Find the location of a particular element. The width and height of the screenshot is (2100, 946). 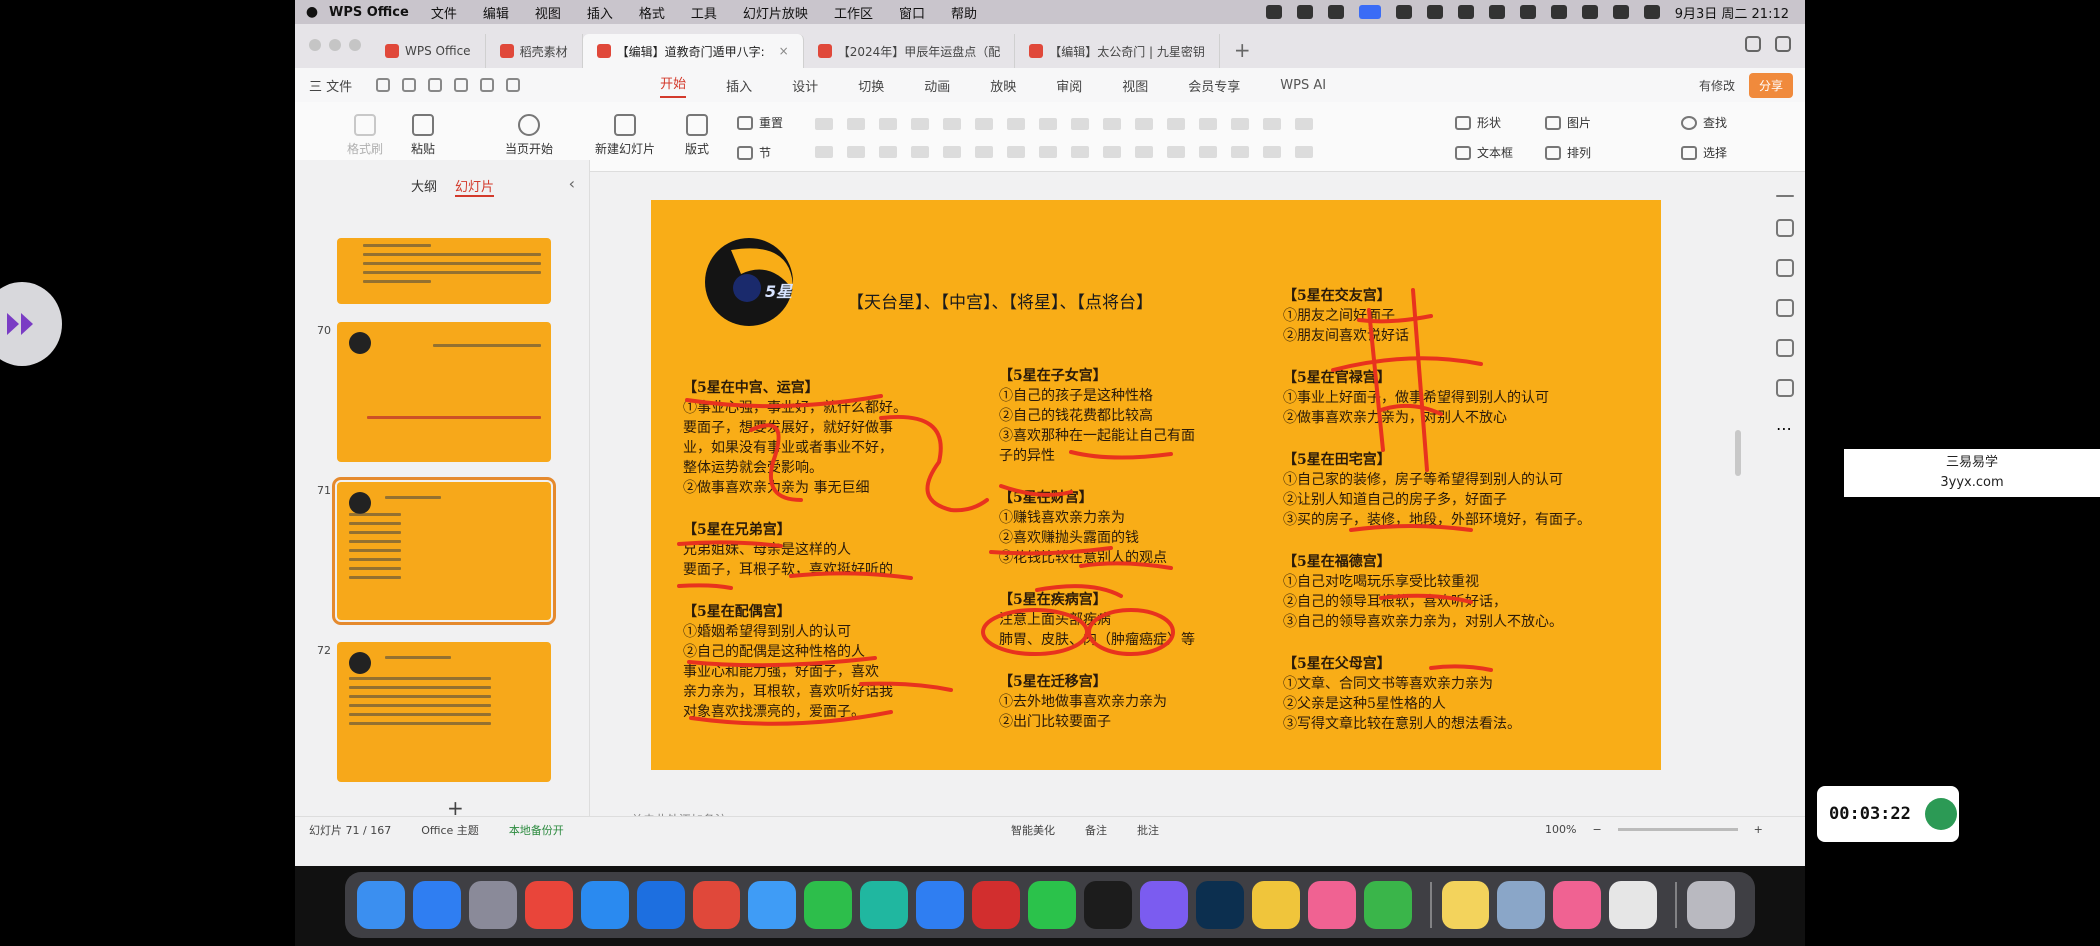

apple-icon: ● is located at coordinates (312, 12).